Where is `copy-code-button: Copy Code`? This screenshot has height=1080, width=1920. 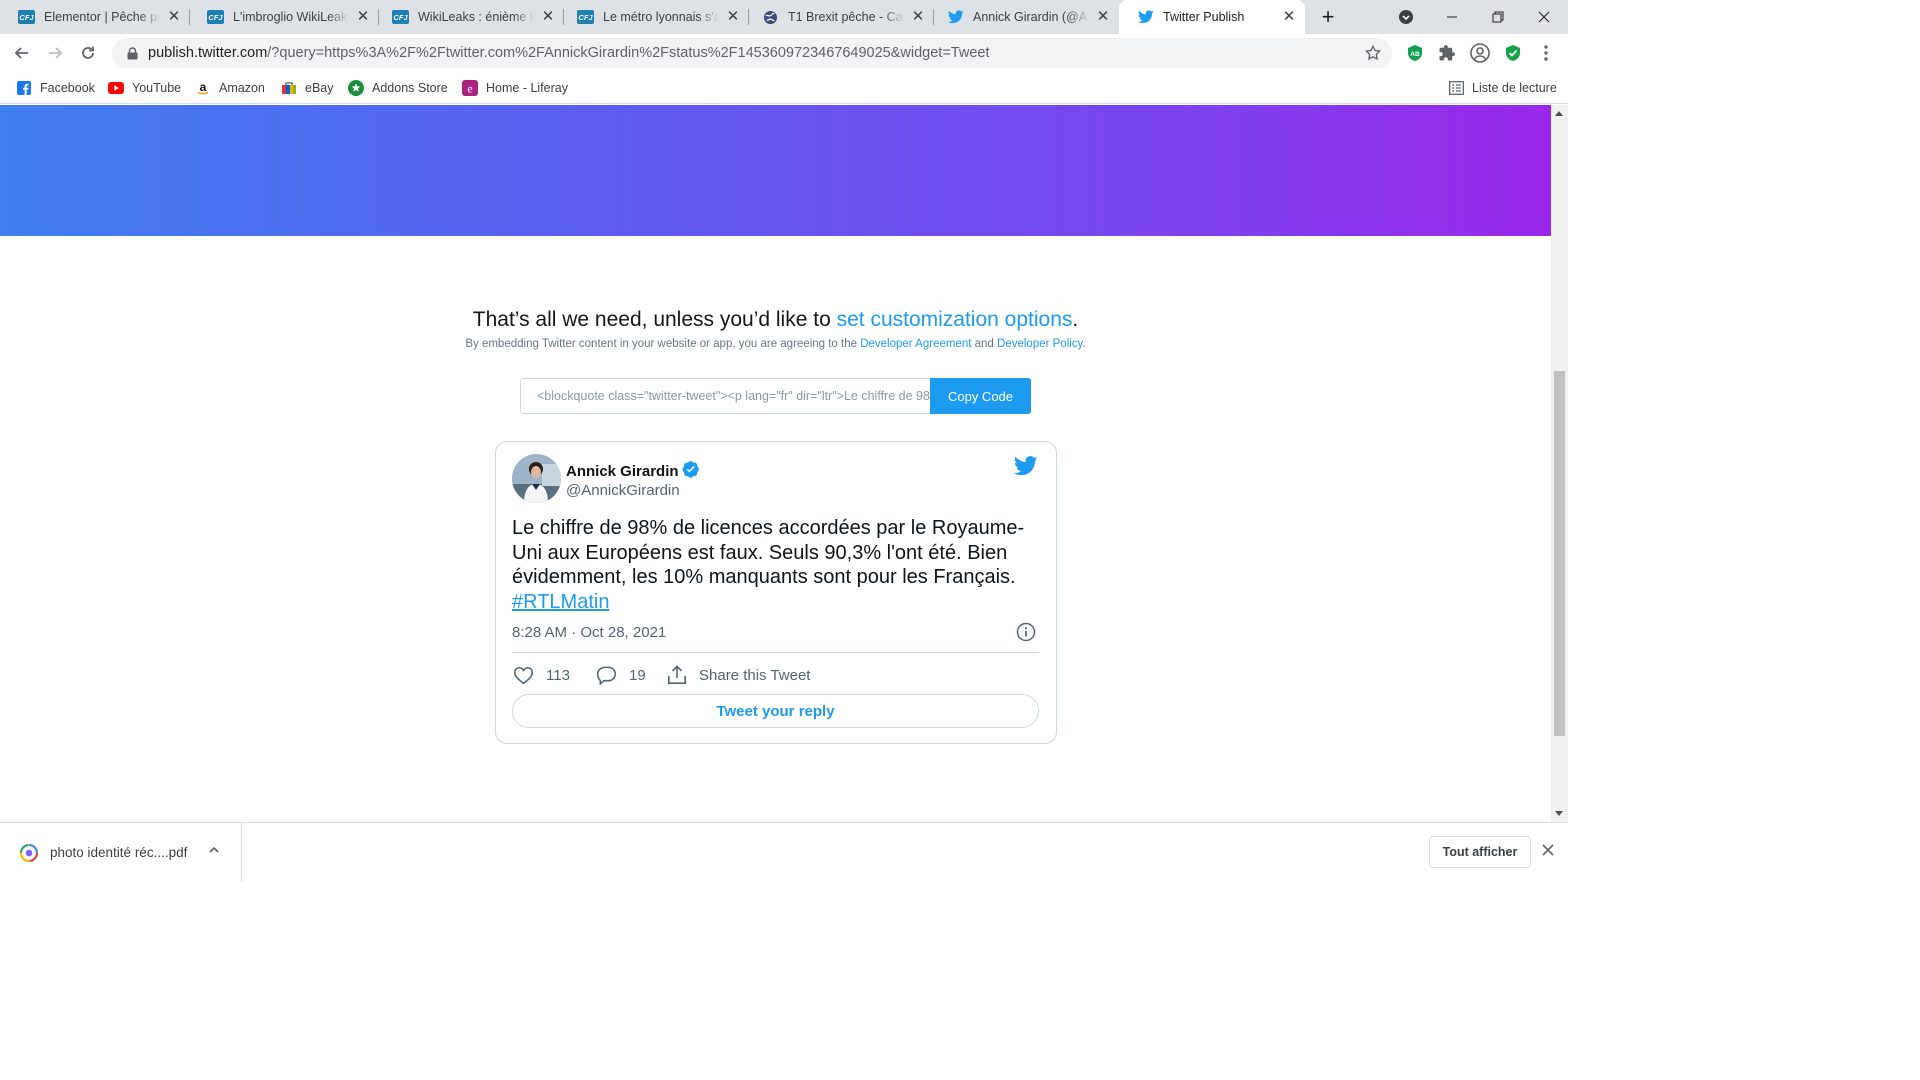 copy-code-button: Copy Code is located at coordinates (980, 396).